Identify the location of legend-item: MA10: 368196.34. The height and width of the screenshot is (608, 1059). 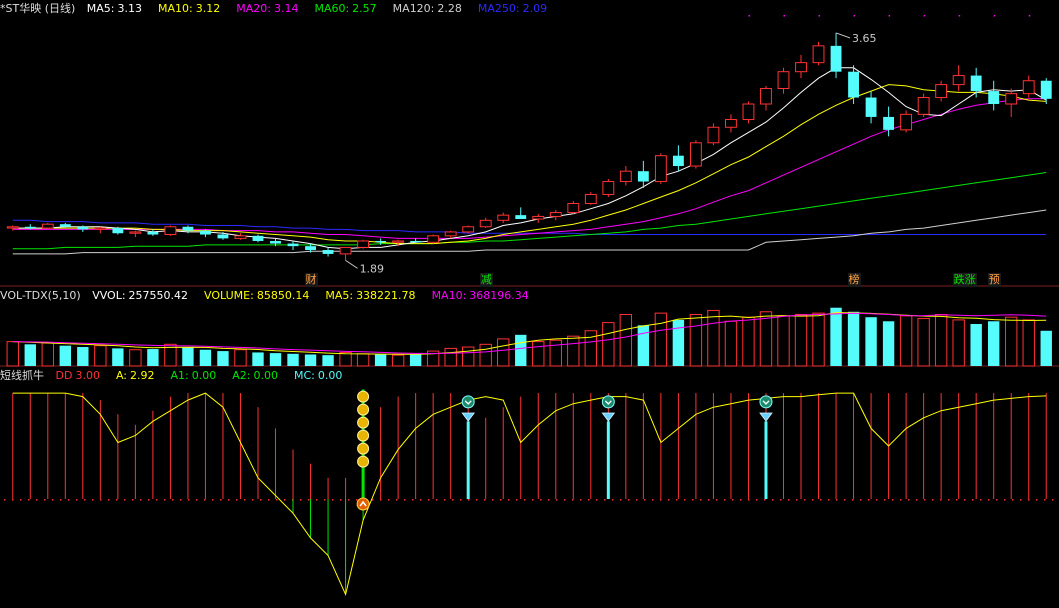
(484, 295).